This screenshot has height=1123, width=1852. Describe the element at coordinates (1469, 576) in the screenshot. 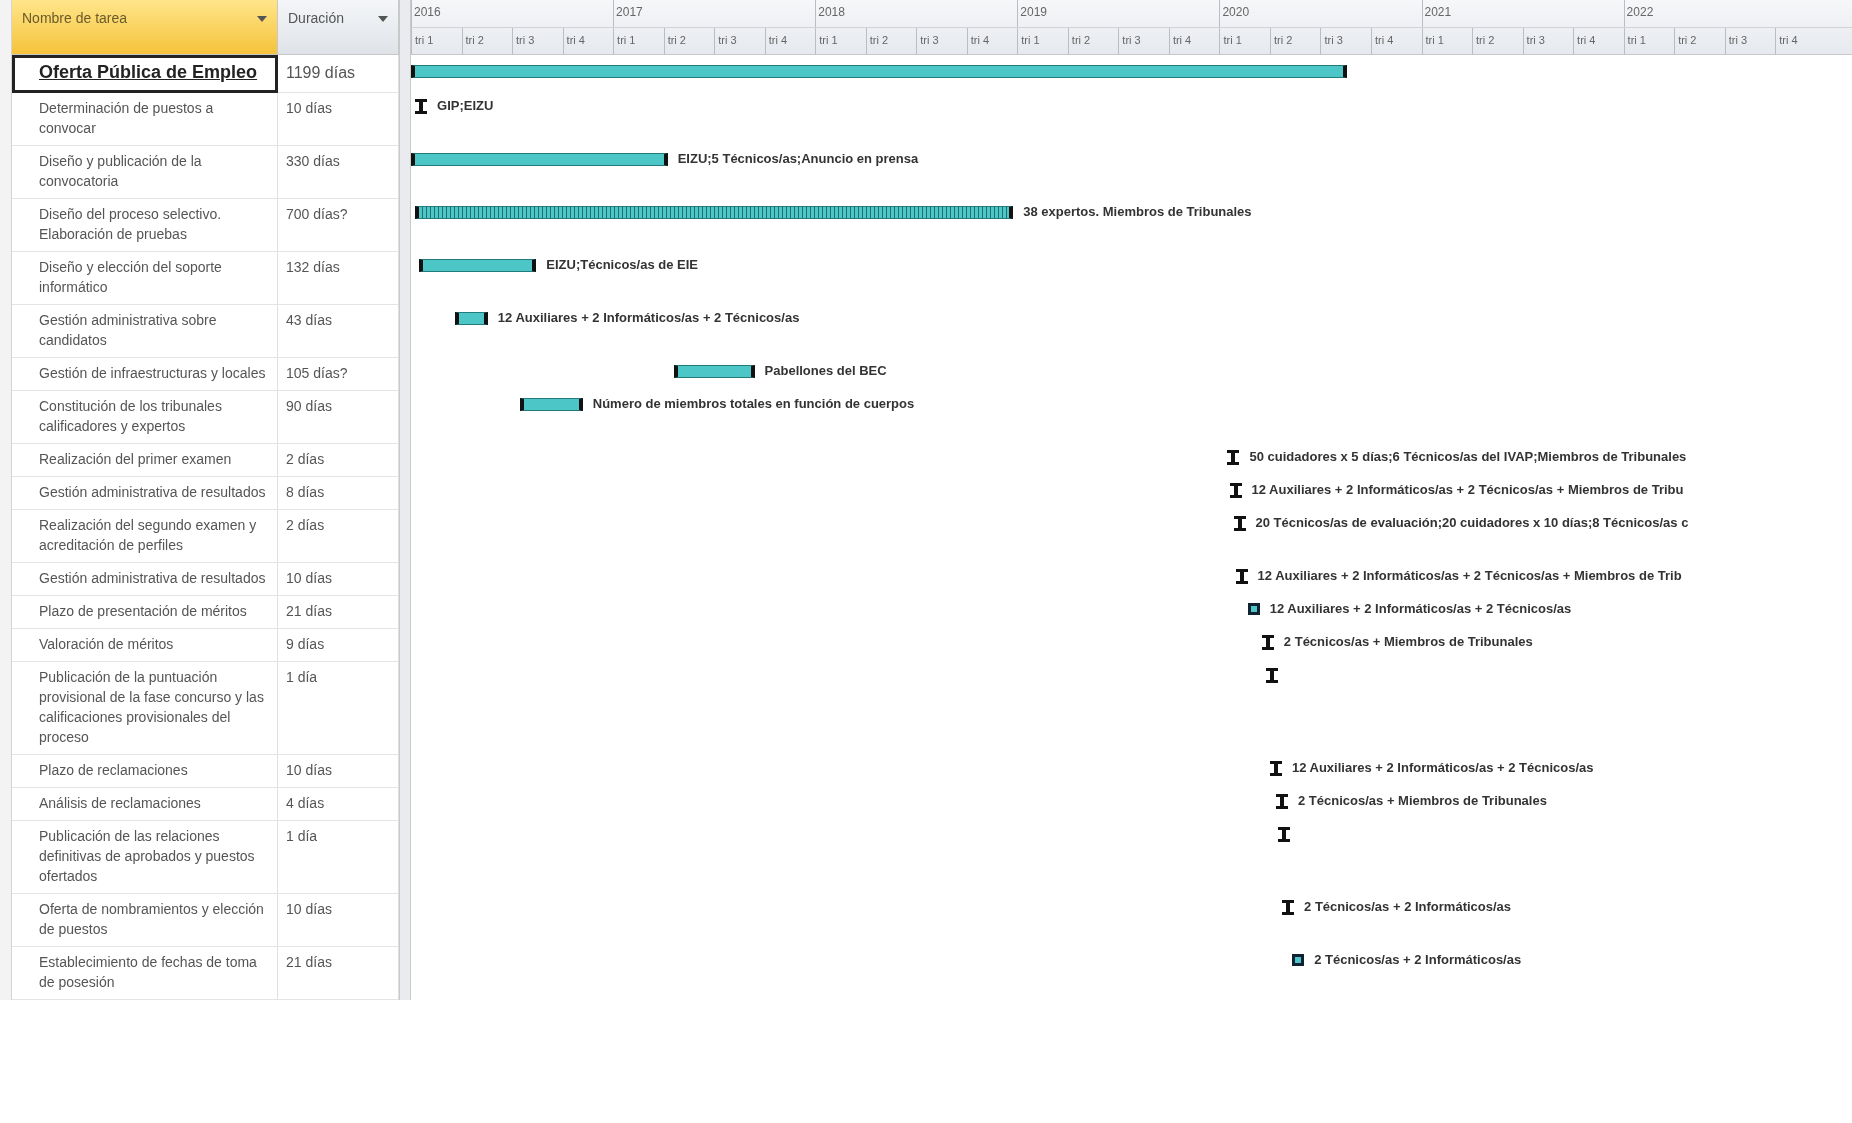

I see `resource-label: 12 Auxiliares + 2 Informáticos/as + 2 Técnicos/as + Miembros de Trib` at that location.